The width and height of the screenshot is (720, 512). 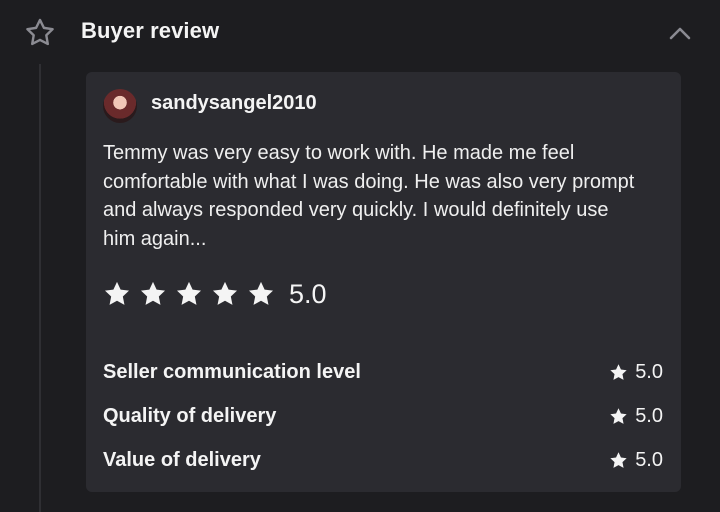 I want to click on category-label: Seller communication level, so click(x=232, y=372).